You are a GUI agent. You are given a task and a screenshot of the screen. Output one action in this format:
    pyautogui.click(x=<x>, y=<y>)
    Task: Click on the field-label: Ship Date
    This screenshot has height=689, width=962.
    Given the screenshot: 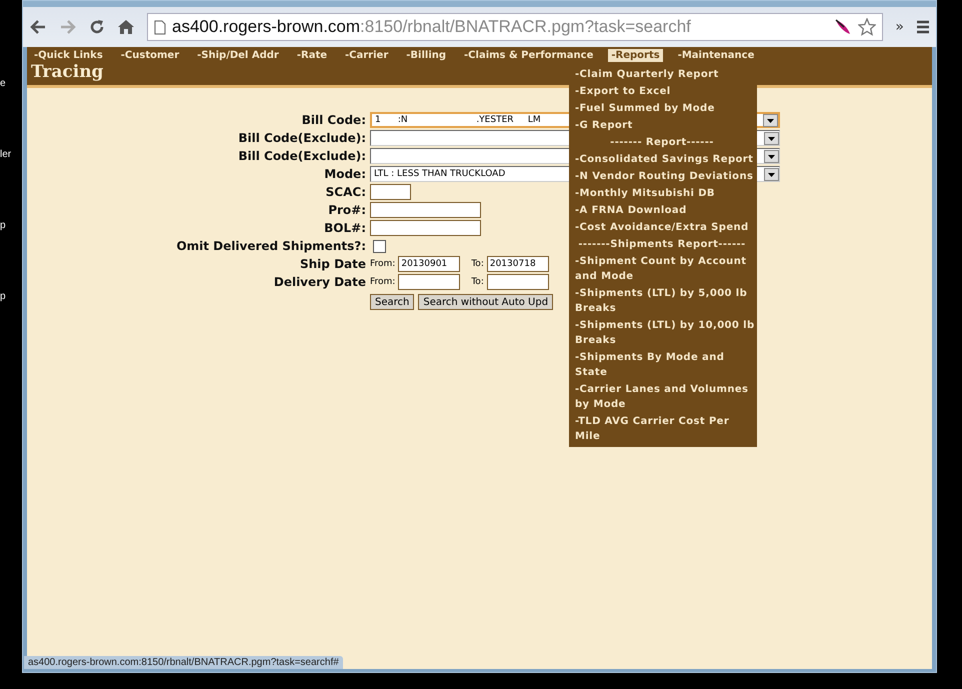 What is the action you would take?
    pyautogui.click(x=332, y=264)
    